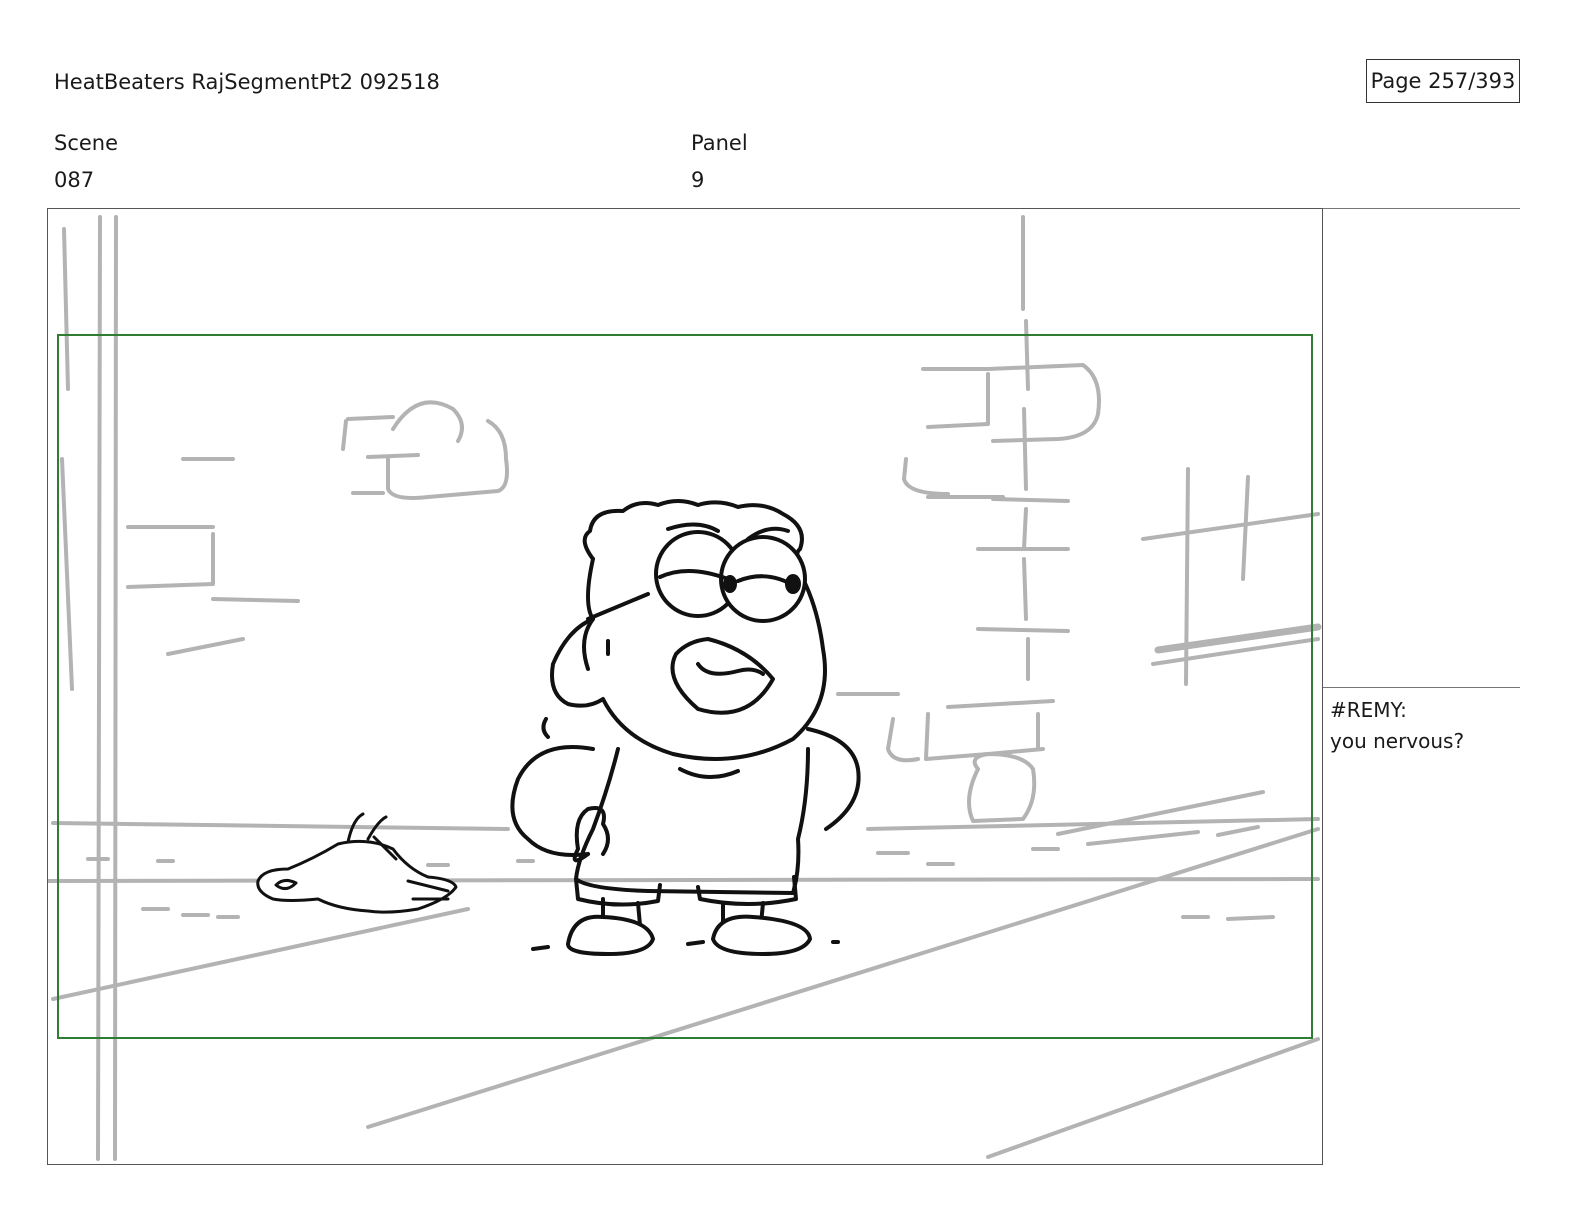 The height and width of the screenshot is (1224, 1584). Describe the element at coordinates (247, 82) in the screenshot. I see `document-title: HeatBeaters RajSegmentPt2 092518` at that location.